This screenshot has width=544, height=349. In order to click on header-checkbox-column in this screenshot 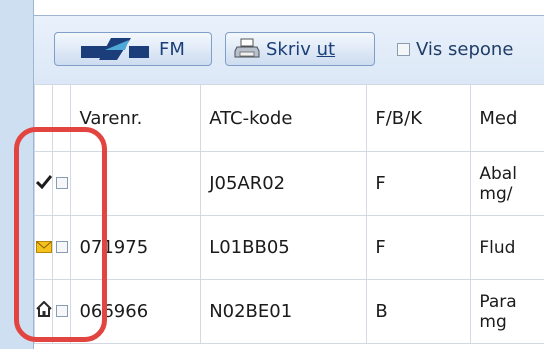, I will do `click(62, 118)`.